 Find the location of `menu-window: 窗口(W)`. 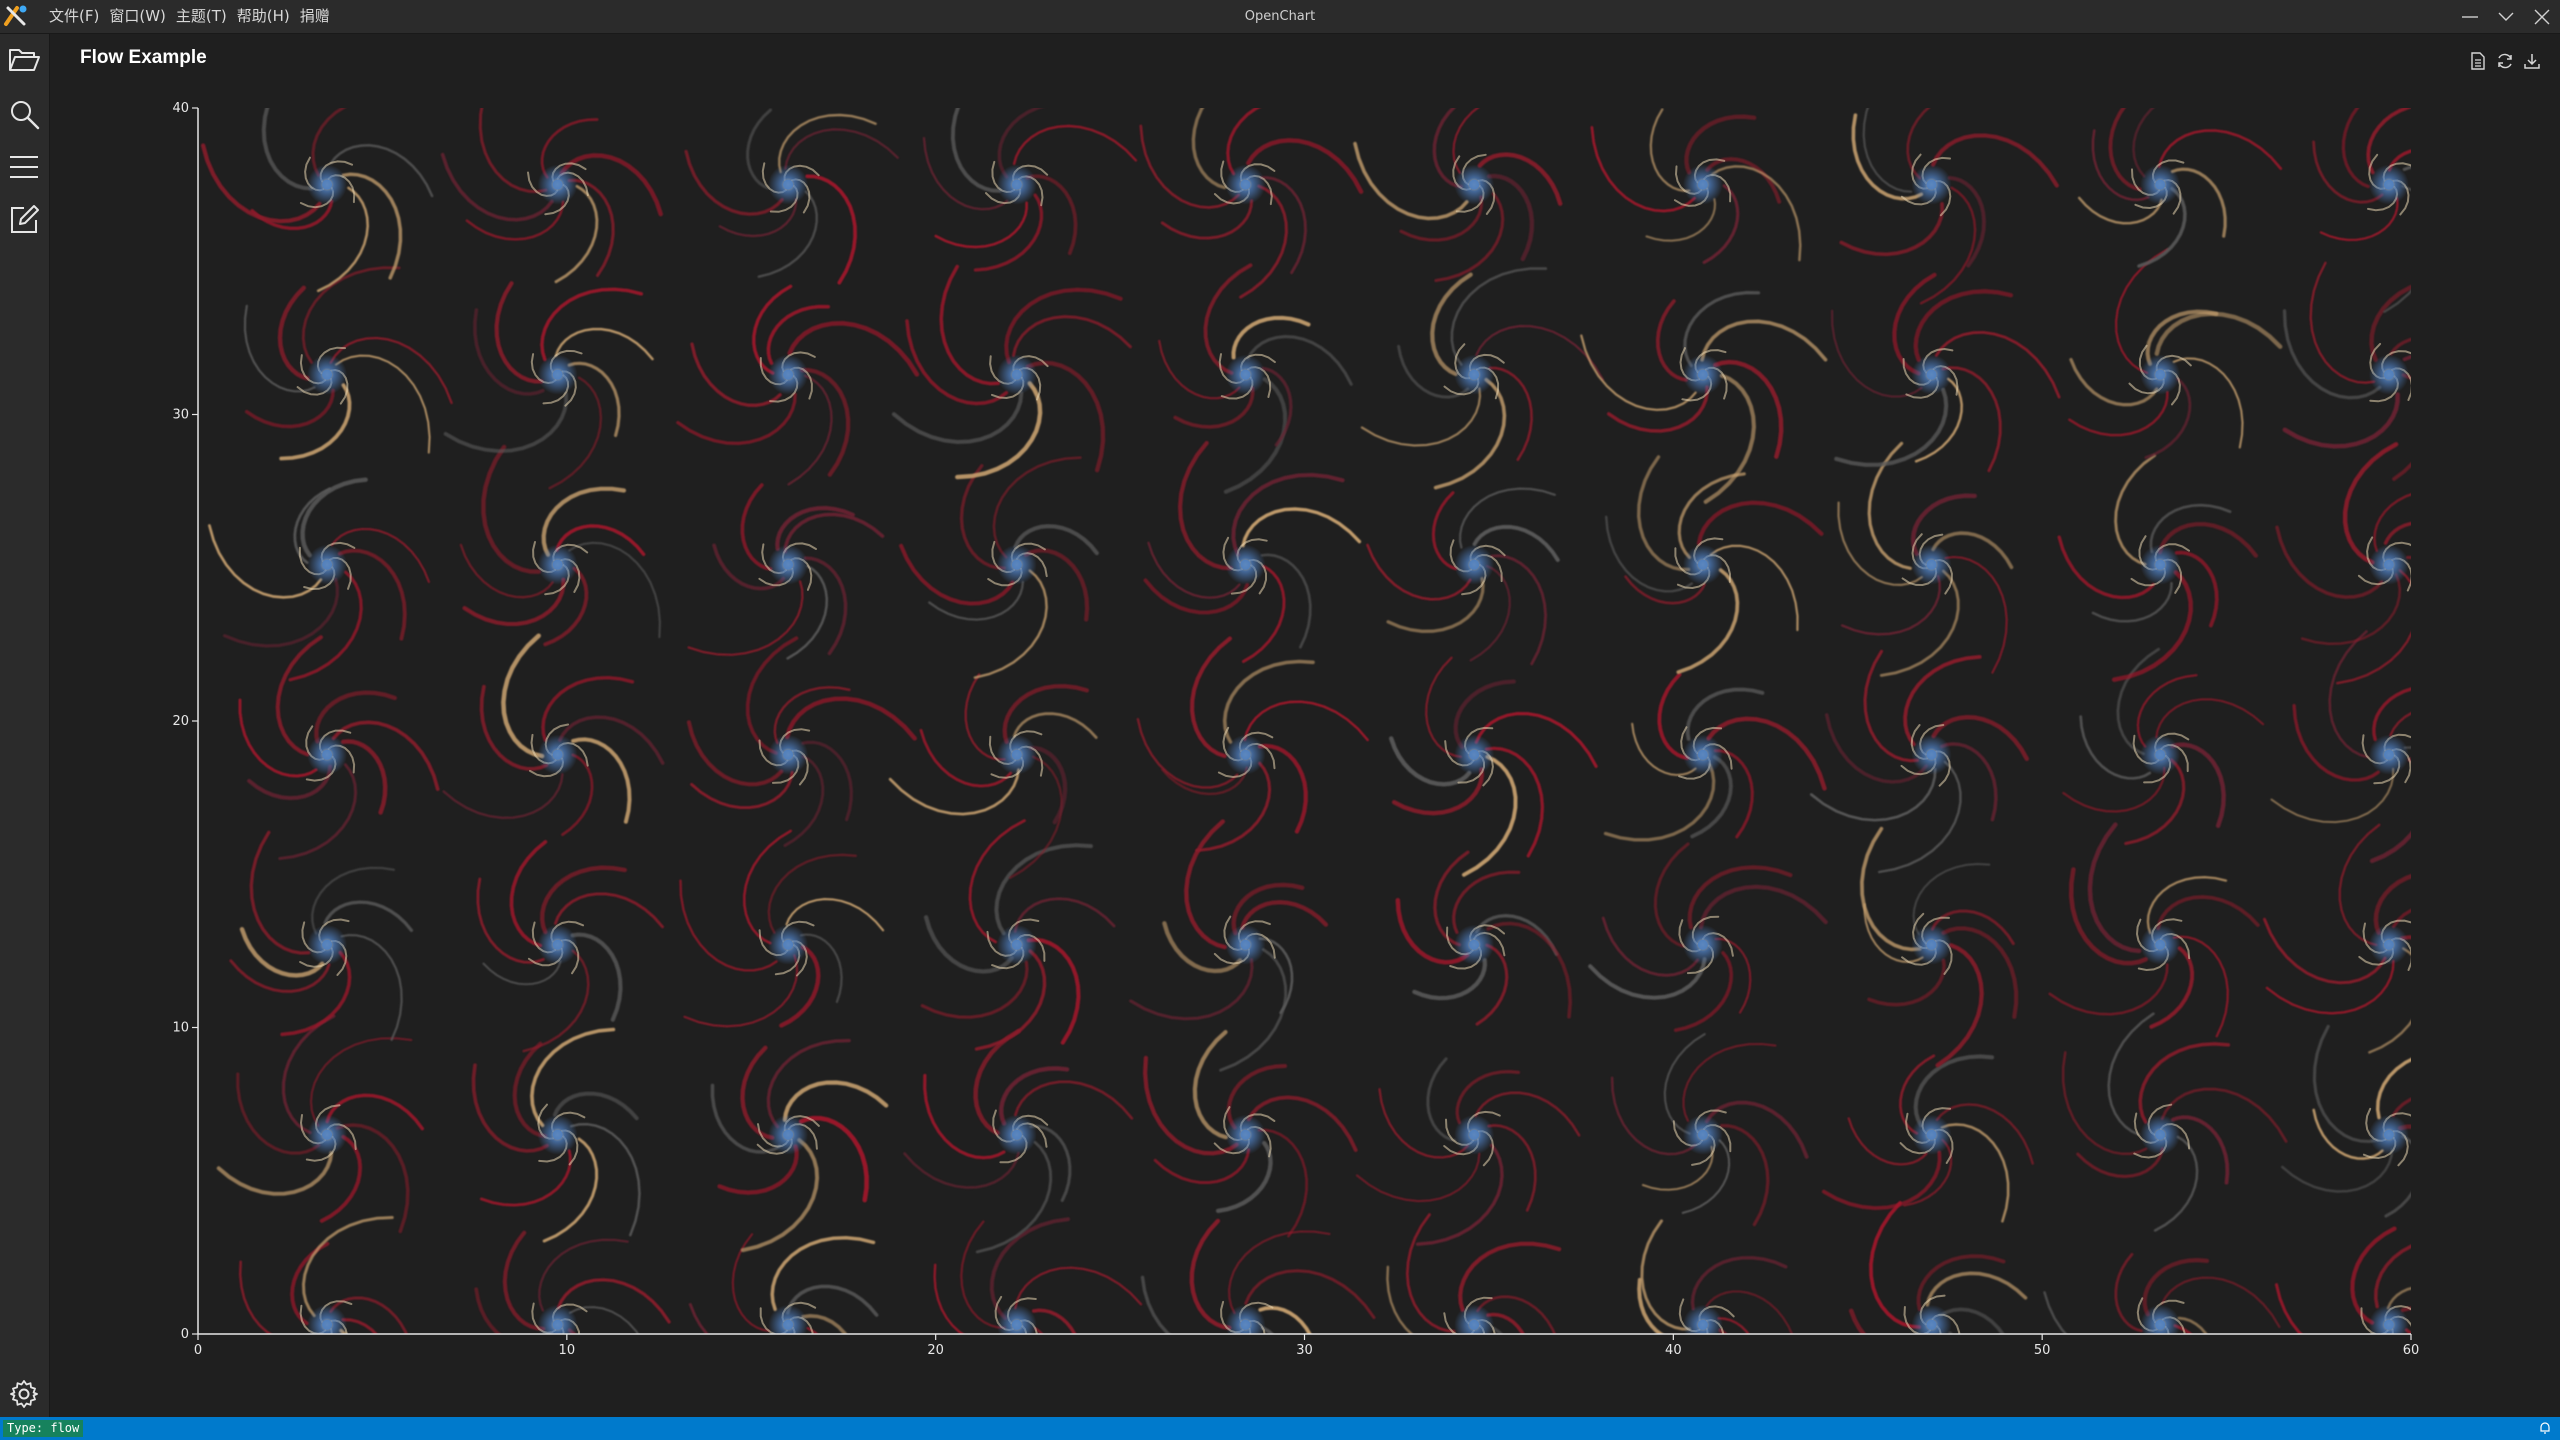

menu-window: 窗口(W) is located at coordinates (137, 16).